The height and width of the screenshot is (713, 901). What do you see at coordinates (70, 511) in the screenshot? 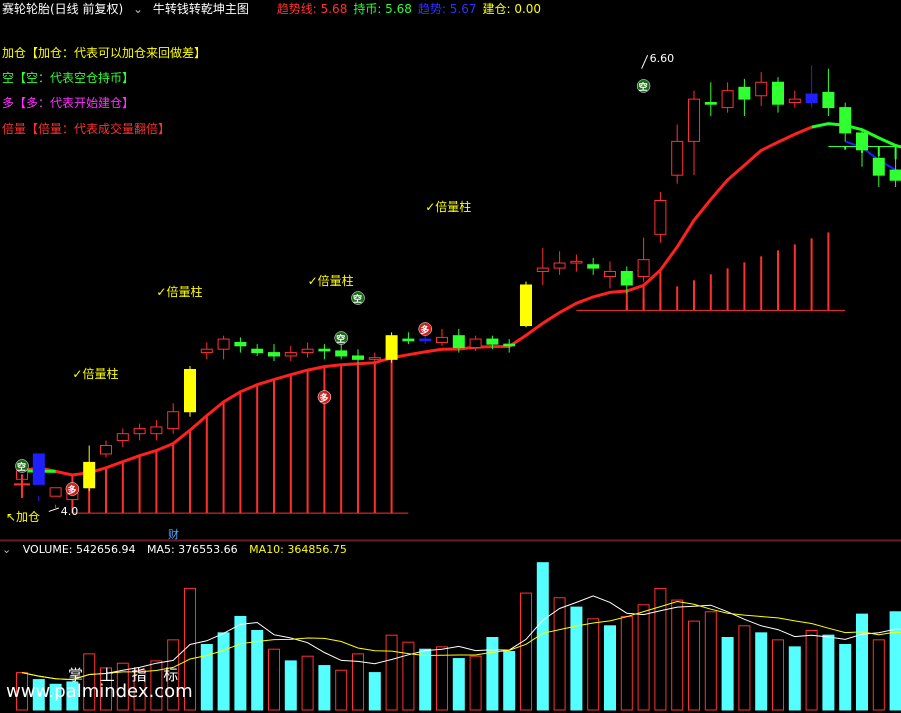
I see `low-price-label: 4.0` at bounding box center [70, 511].